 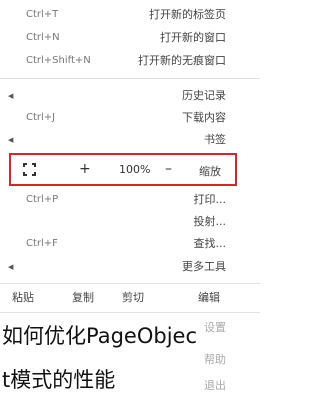 I want to click on edit-label: 编辑, so click(x=209, y=297).